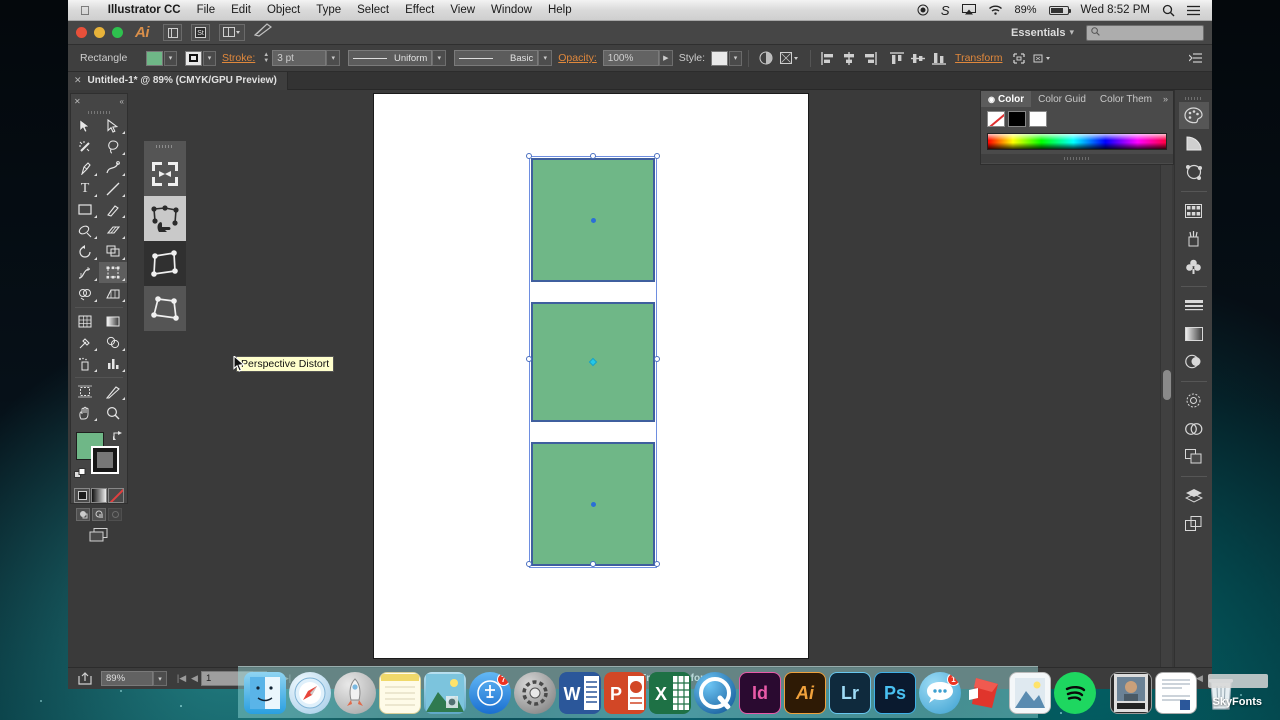  What do you see at coordinates (511, 10) in the screenshot?
I see `menu-window: Window` at bounding box center [511, 10].